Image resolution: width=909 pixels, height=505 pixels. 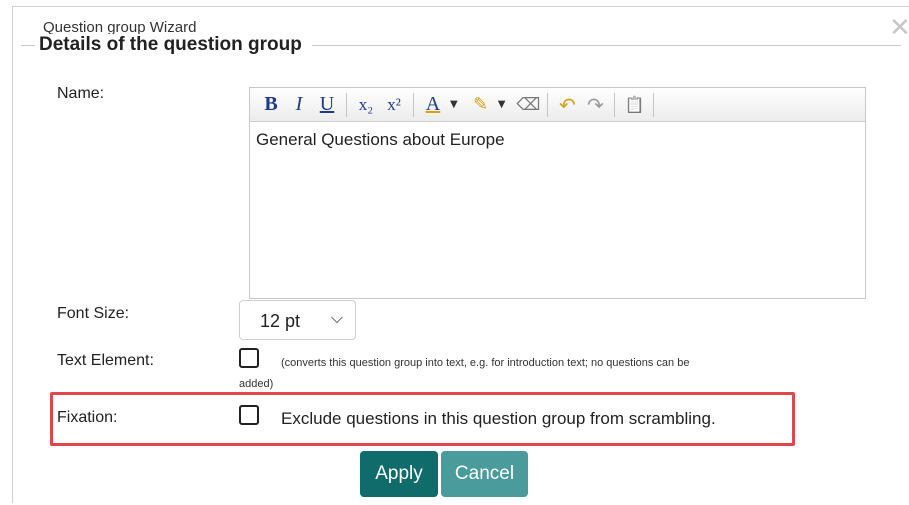 I want to click on underline-icon: U, so click(x=327, y=105).